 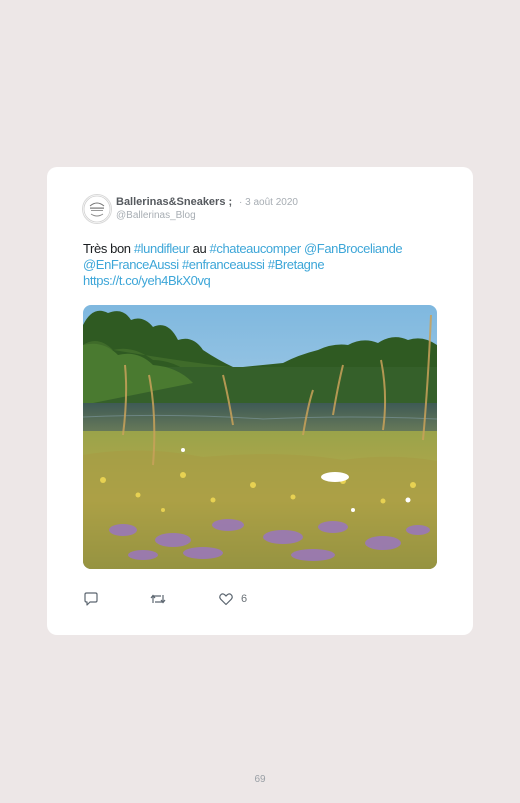 What do you see at coordinates (226, 599) in the screenshot?
I see `heart-icon` at bounding box center [226, 599].